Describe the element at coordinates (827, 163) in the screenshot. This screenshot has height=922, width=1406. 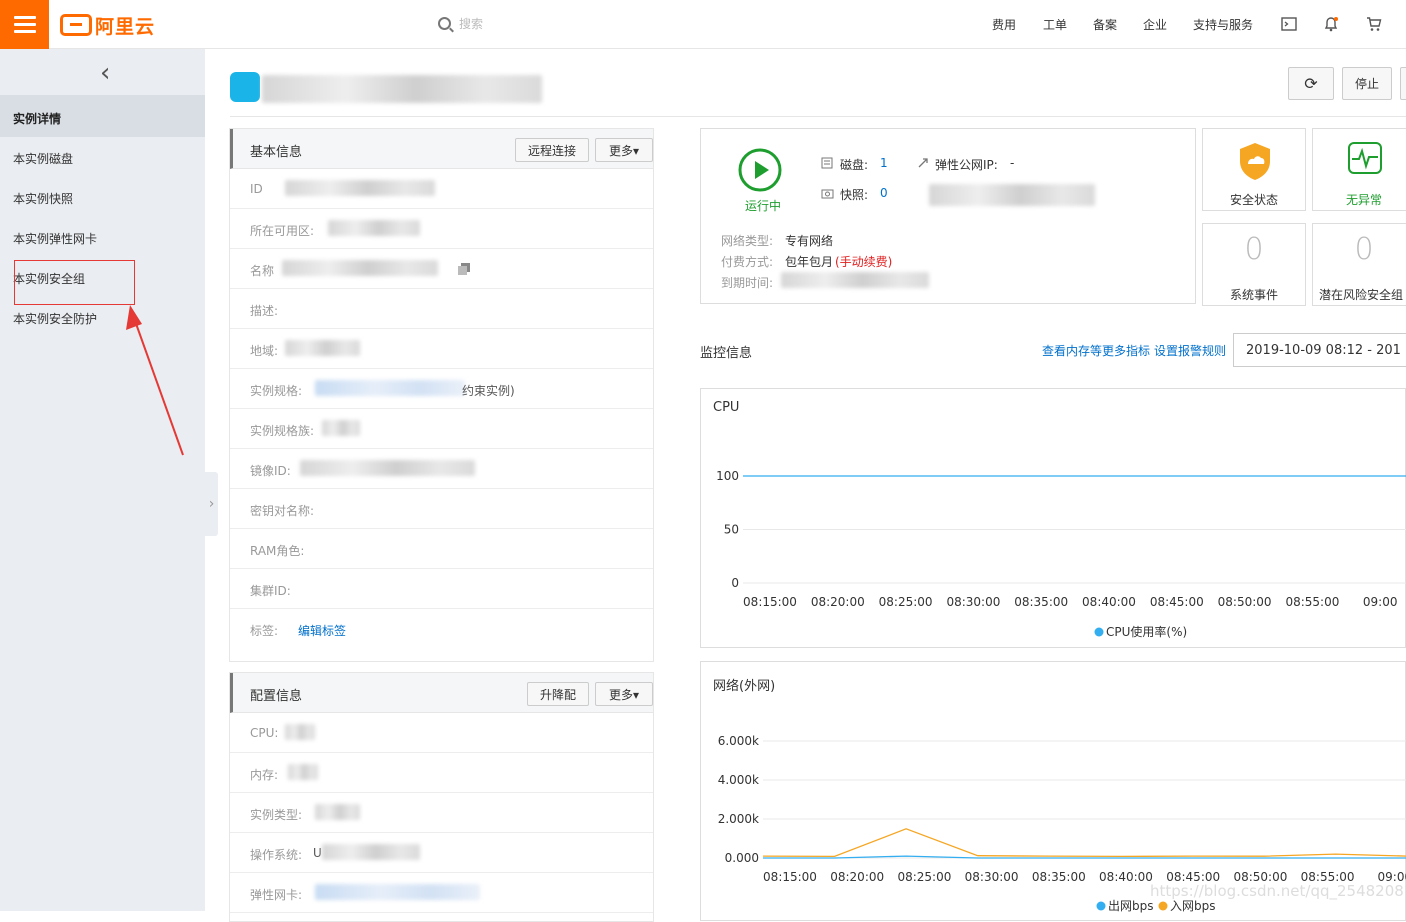
I see `disk-icon` at that location.